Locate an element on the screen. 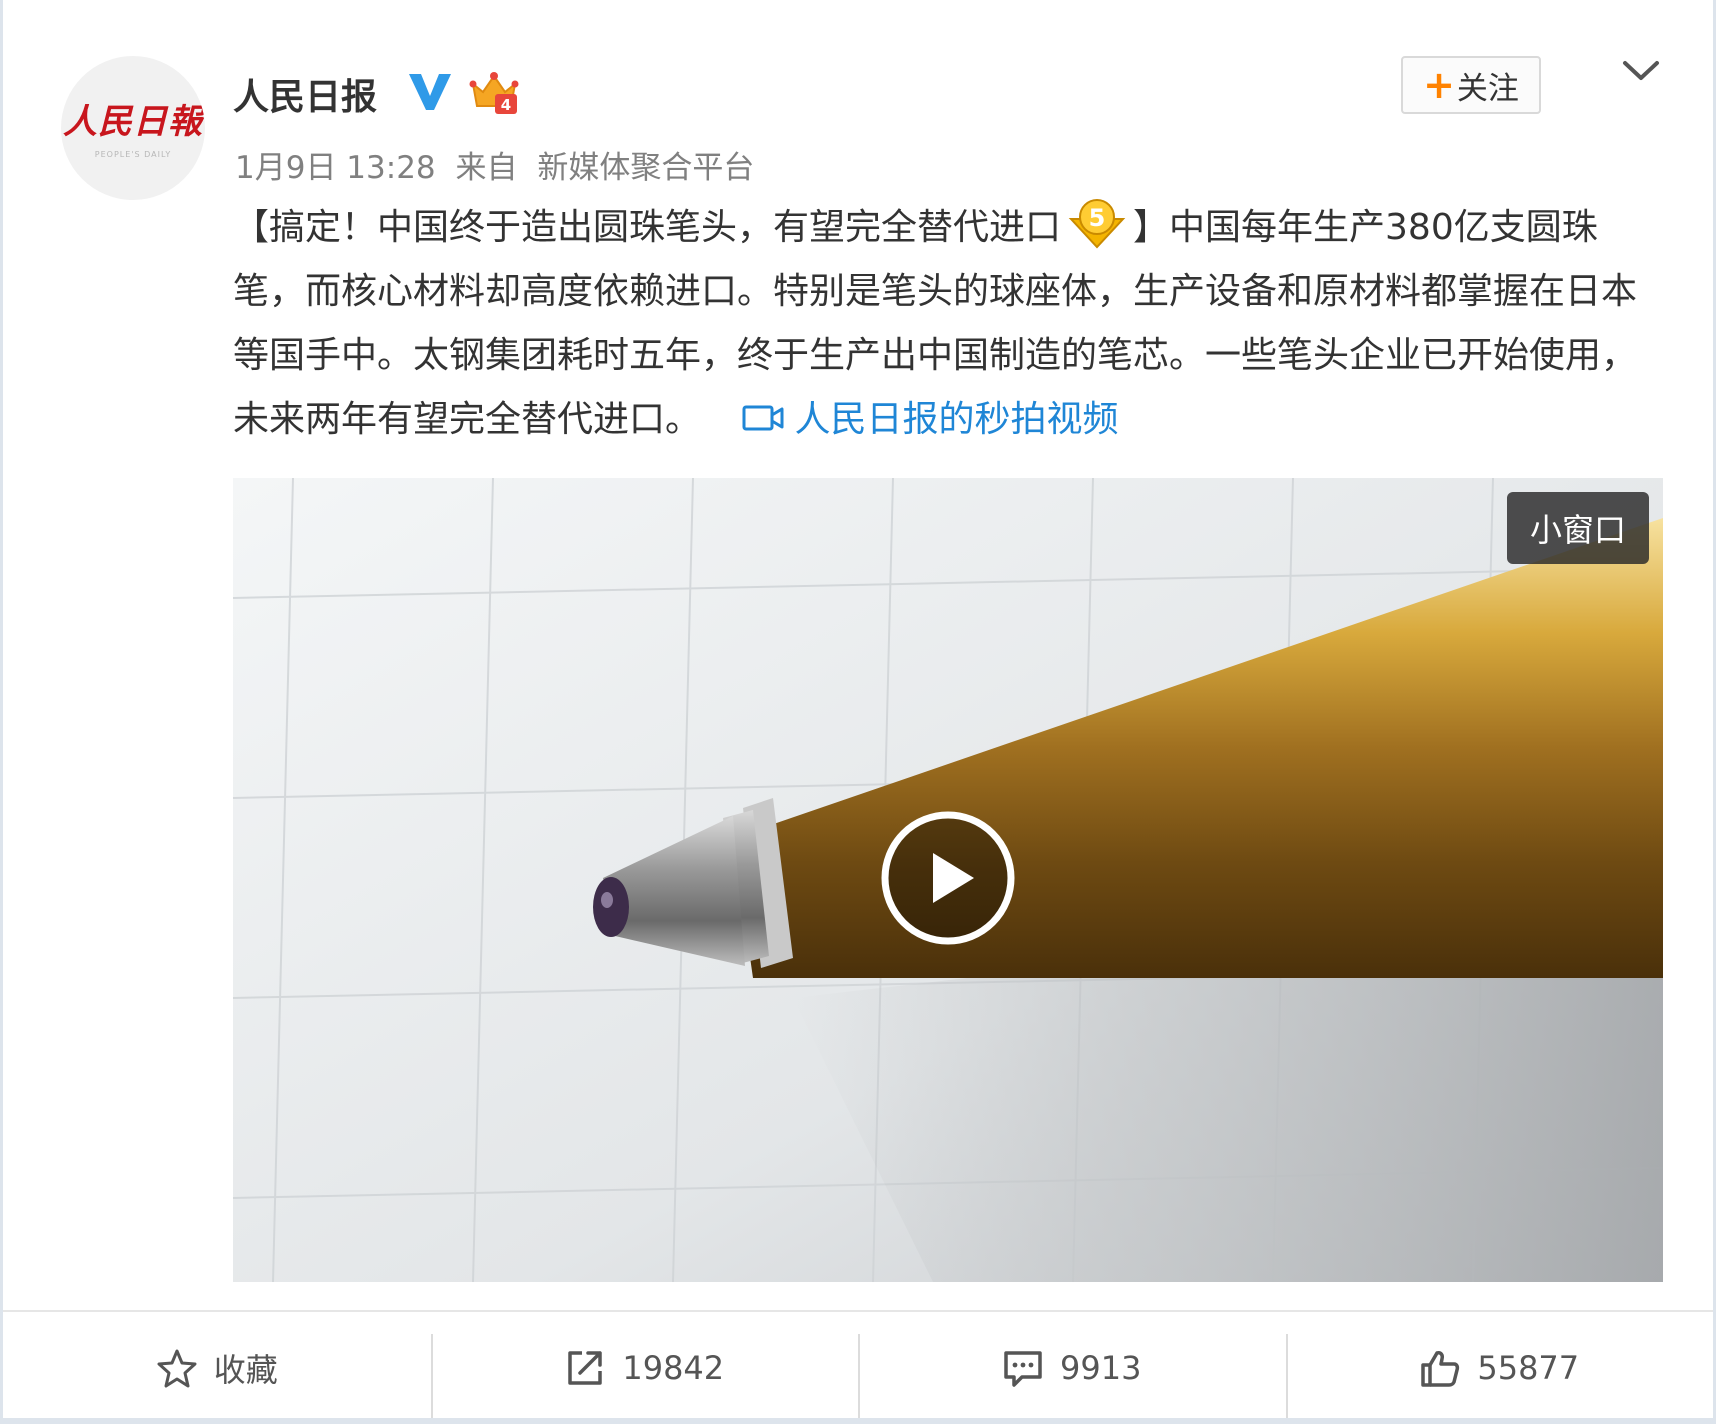 This screenshot has width=1716, height=1424. post-date: 1月9日 13:28 is located at coordinates (335, 168).